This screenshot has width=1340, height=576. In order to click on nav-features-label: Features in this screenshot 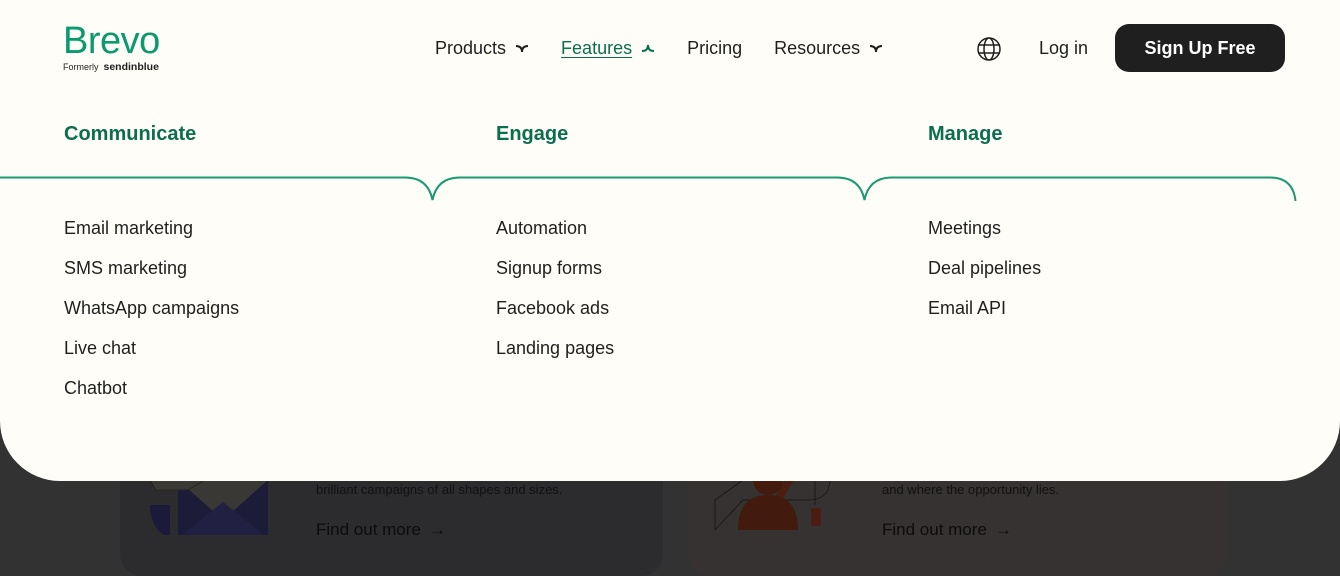, I will do `click(597, 47)`.